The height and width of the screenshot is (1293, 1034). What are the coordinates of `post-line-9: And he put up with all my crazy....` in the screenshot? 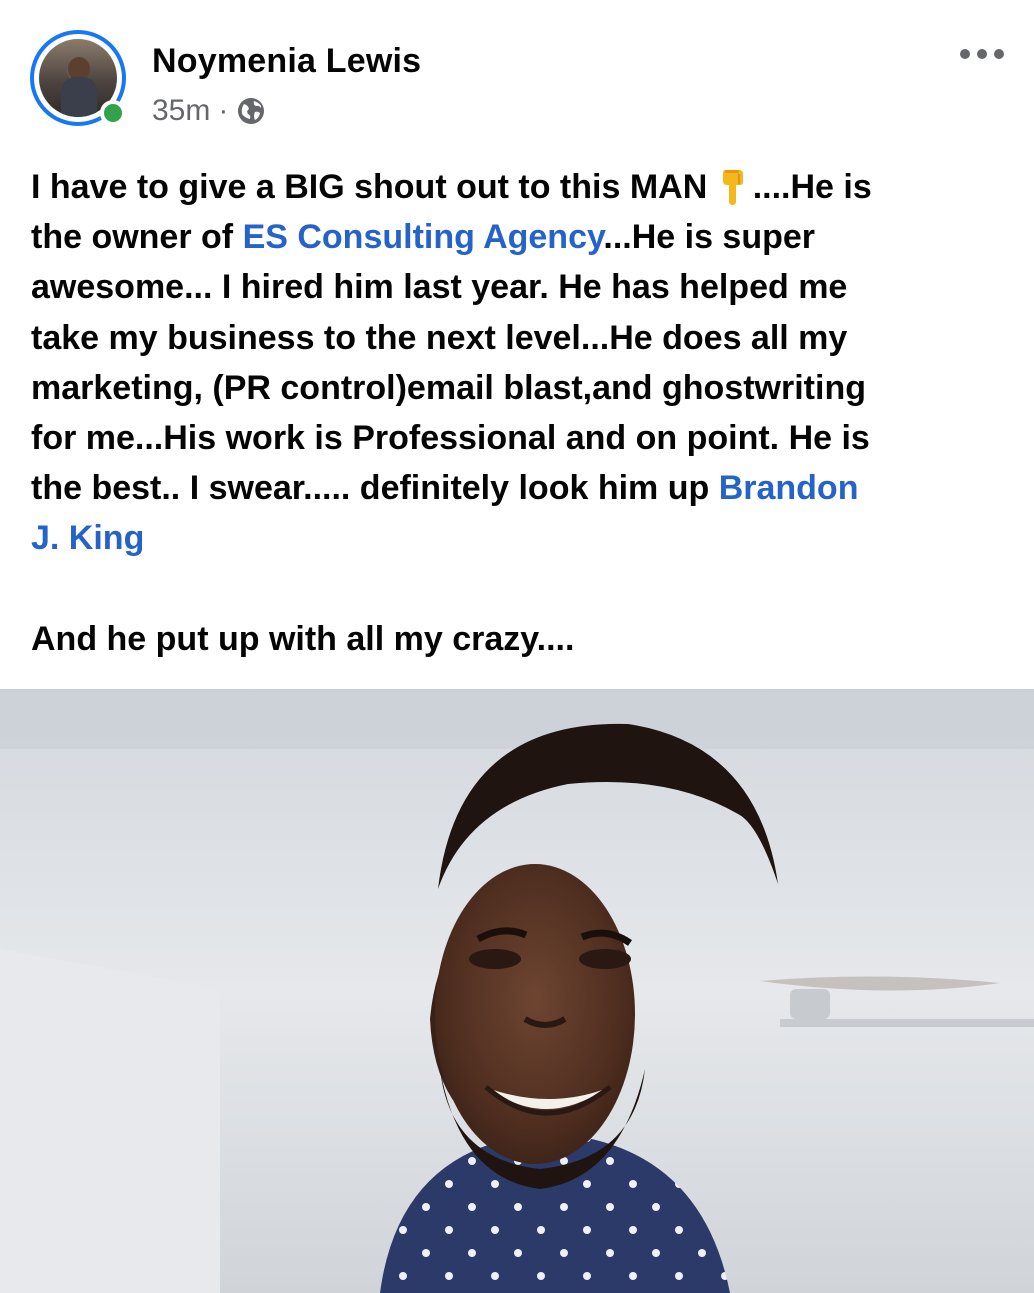 It's located at (303, 638).